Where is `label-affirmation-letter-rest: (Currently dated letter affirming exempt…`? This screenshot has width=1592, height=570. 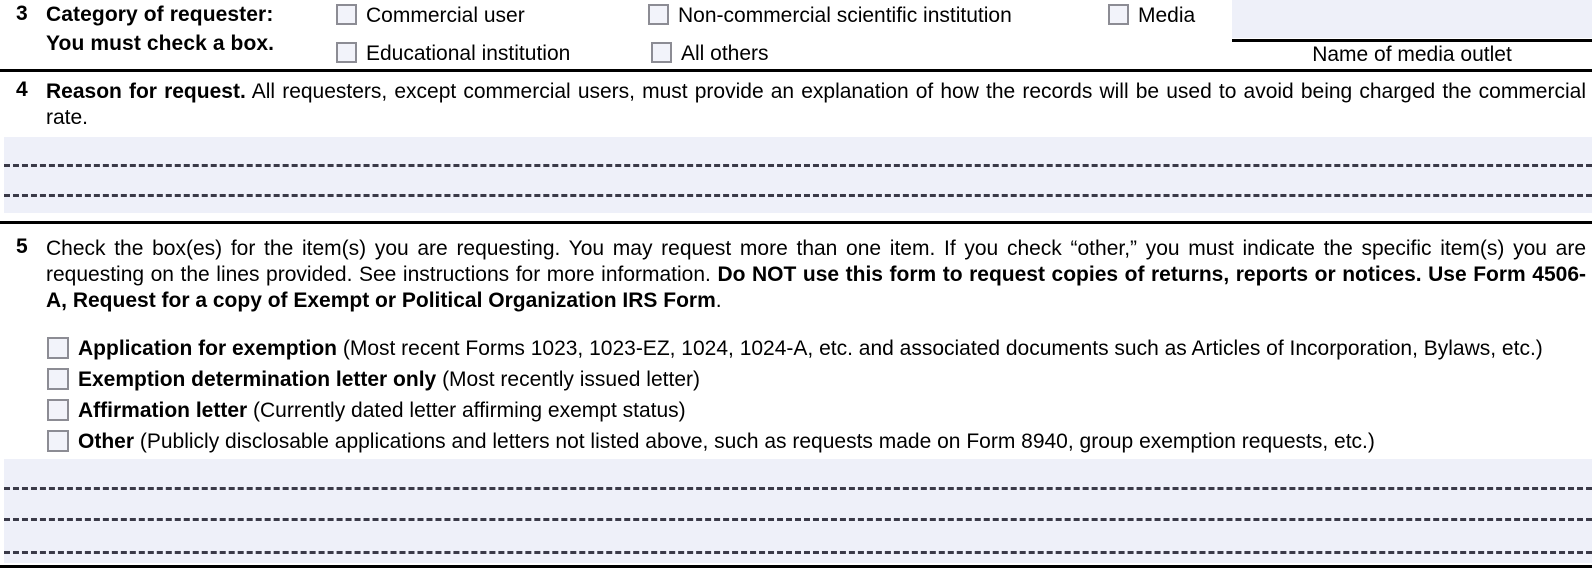 label-affirmation-letter-rest: (Currently dated letter affirming exempt… is located at coordinates (466, 410).